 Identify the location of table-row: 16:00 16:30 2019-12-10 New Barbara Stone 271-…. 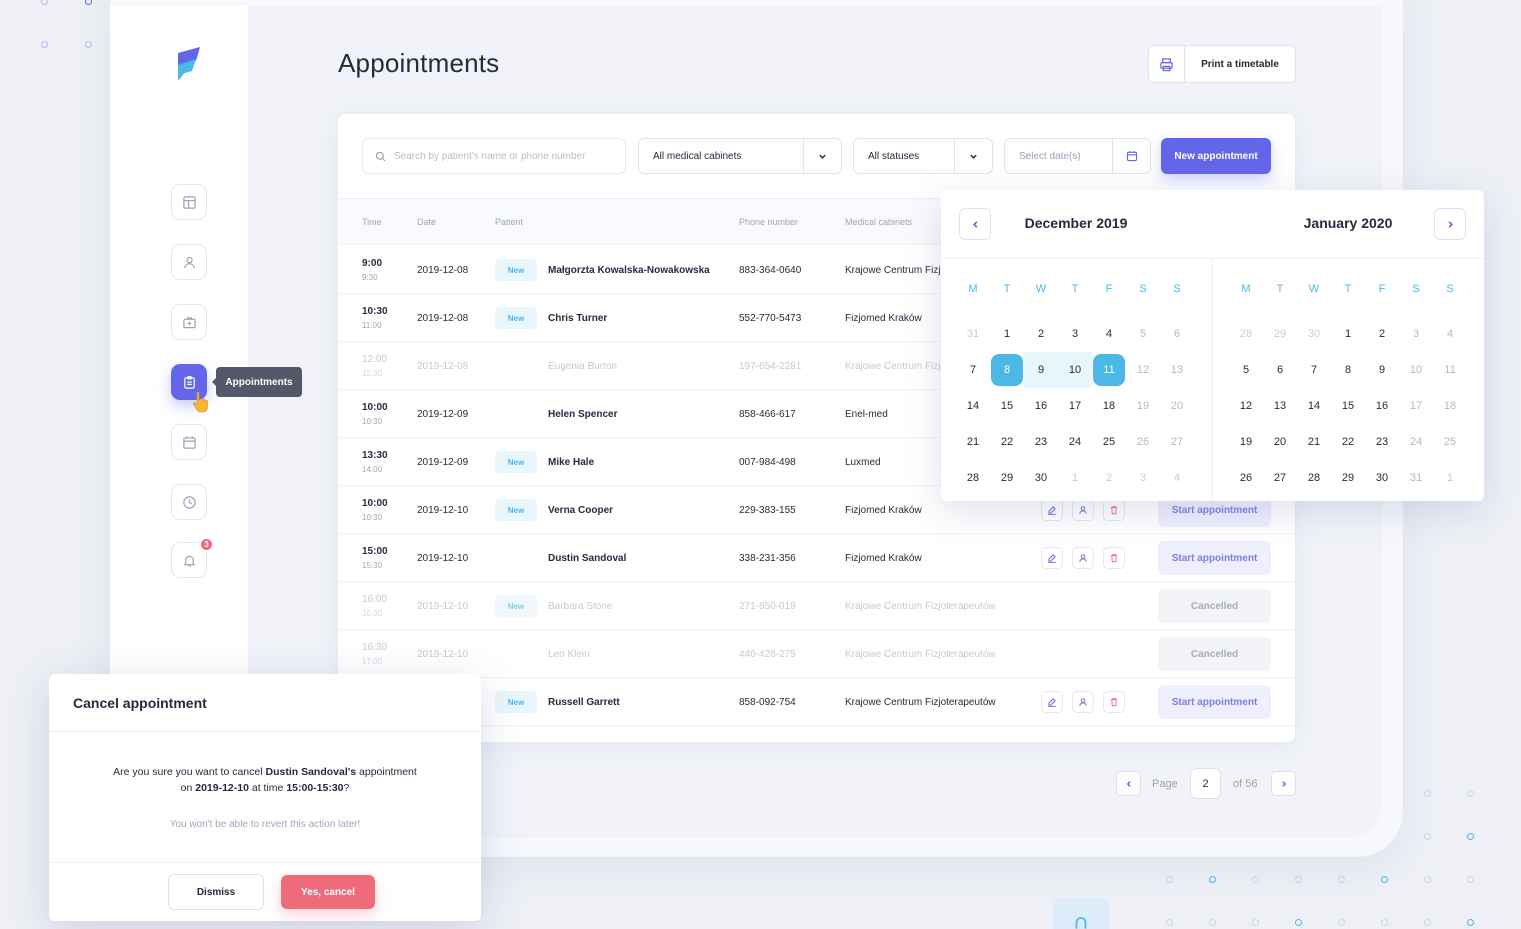
(816, 606).